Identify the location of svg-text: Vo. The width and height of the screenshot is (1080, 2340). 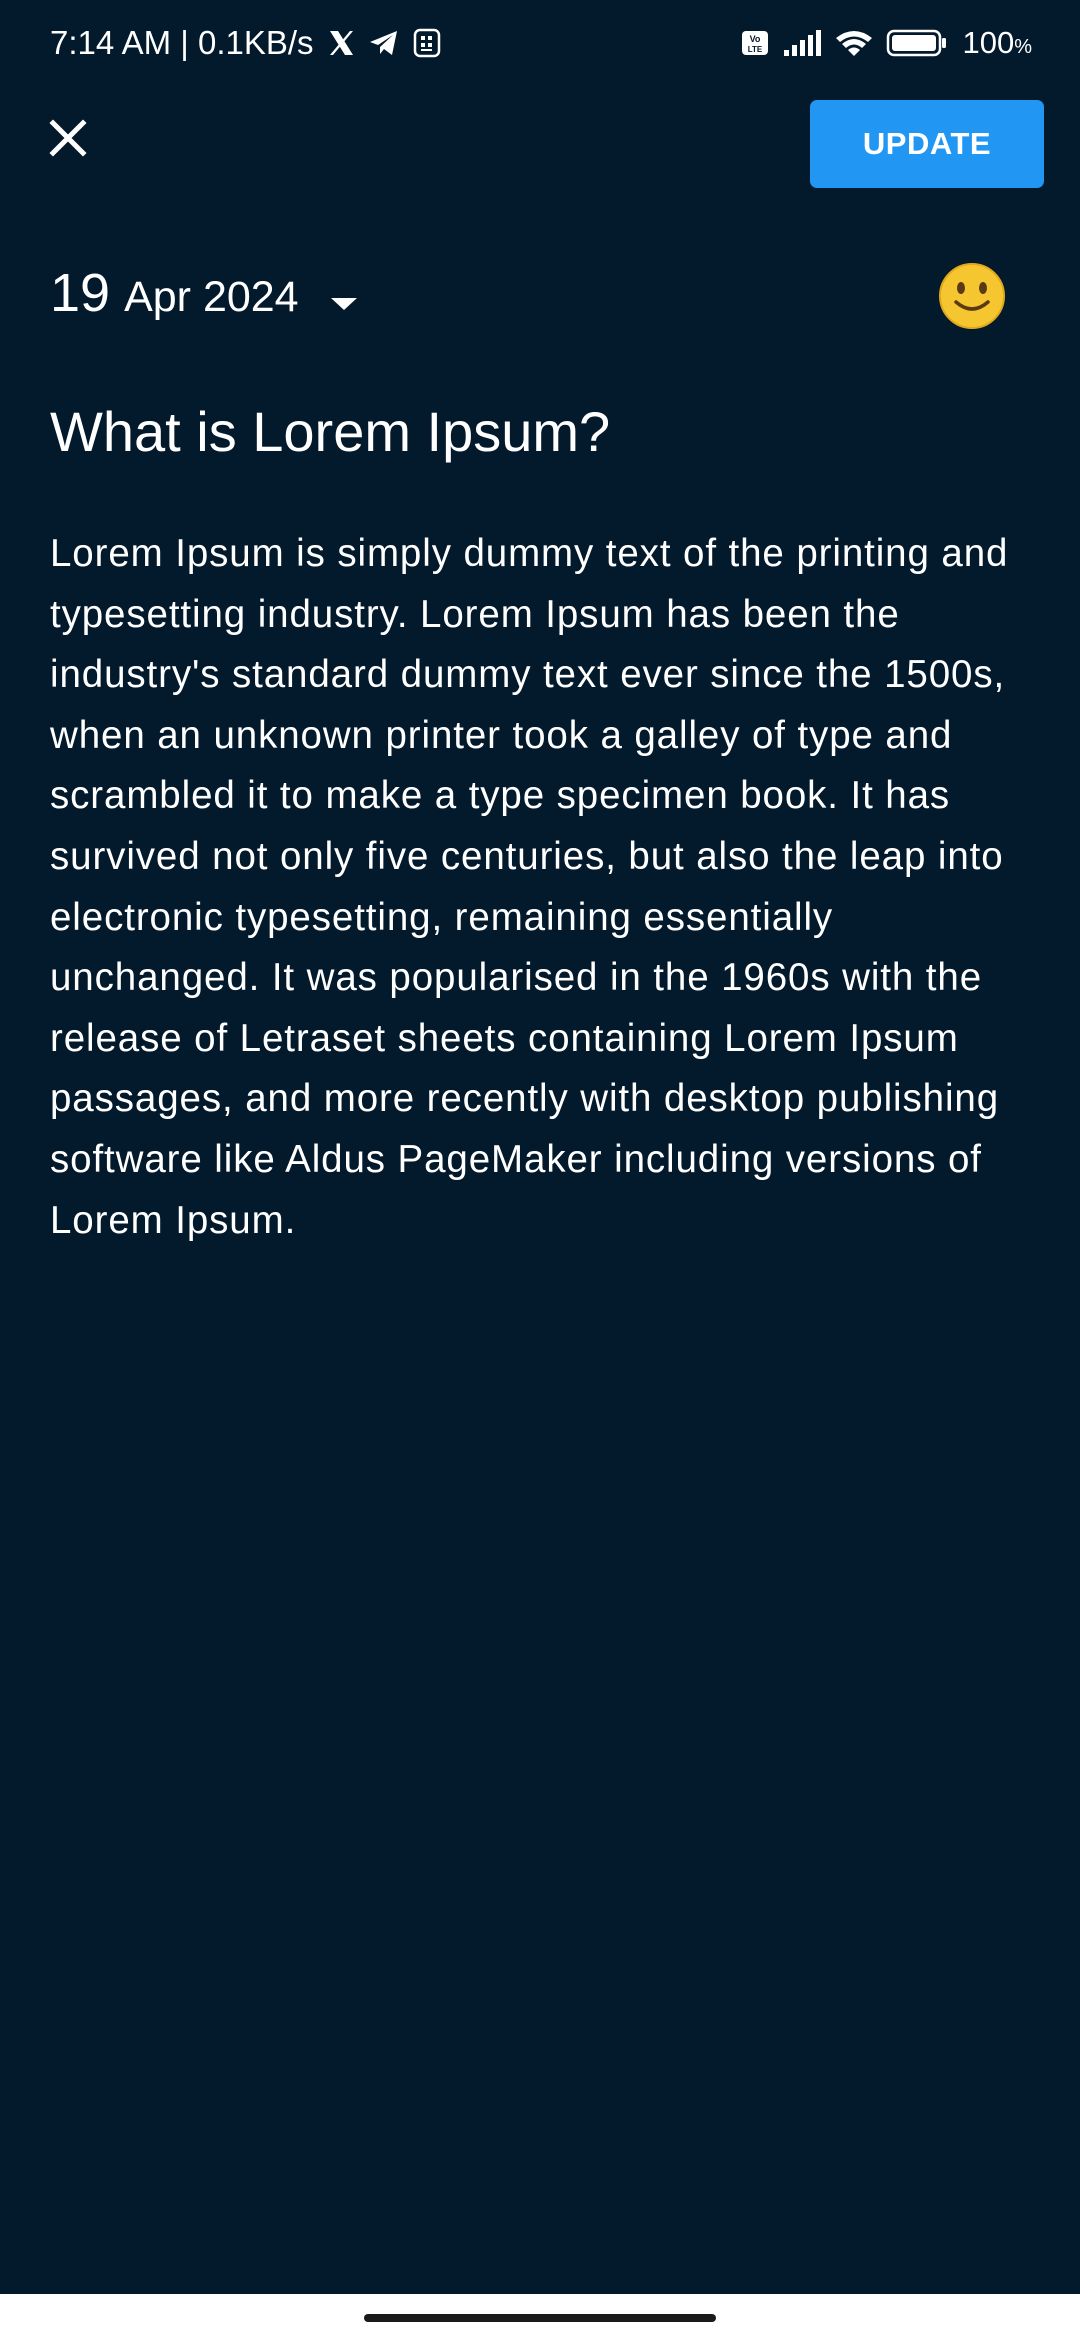
(755, 39).